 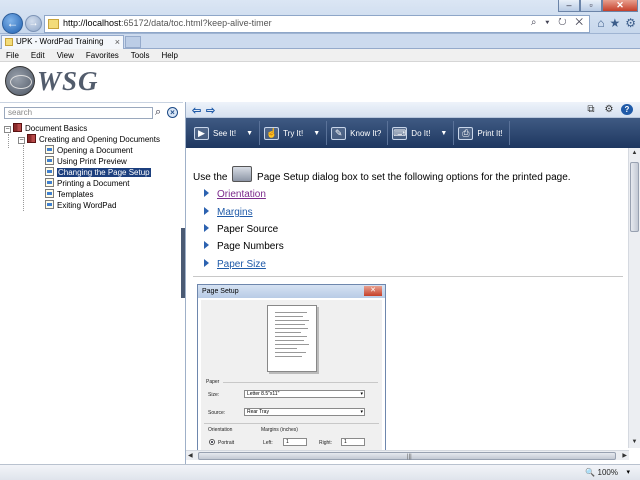 What do you see at coordinates (291, 291) in the screenshot?
I see `dialog-title: Page Setup ✕` at bounding box center [291, 291].